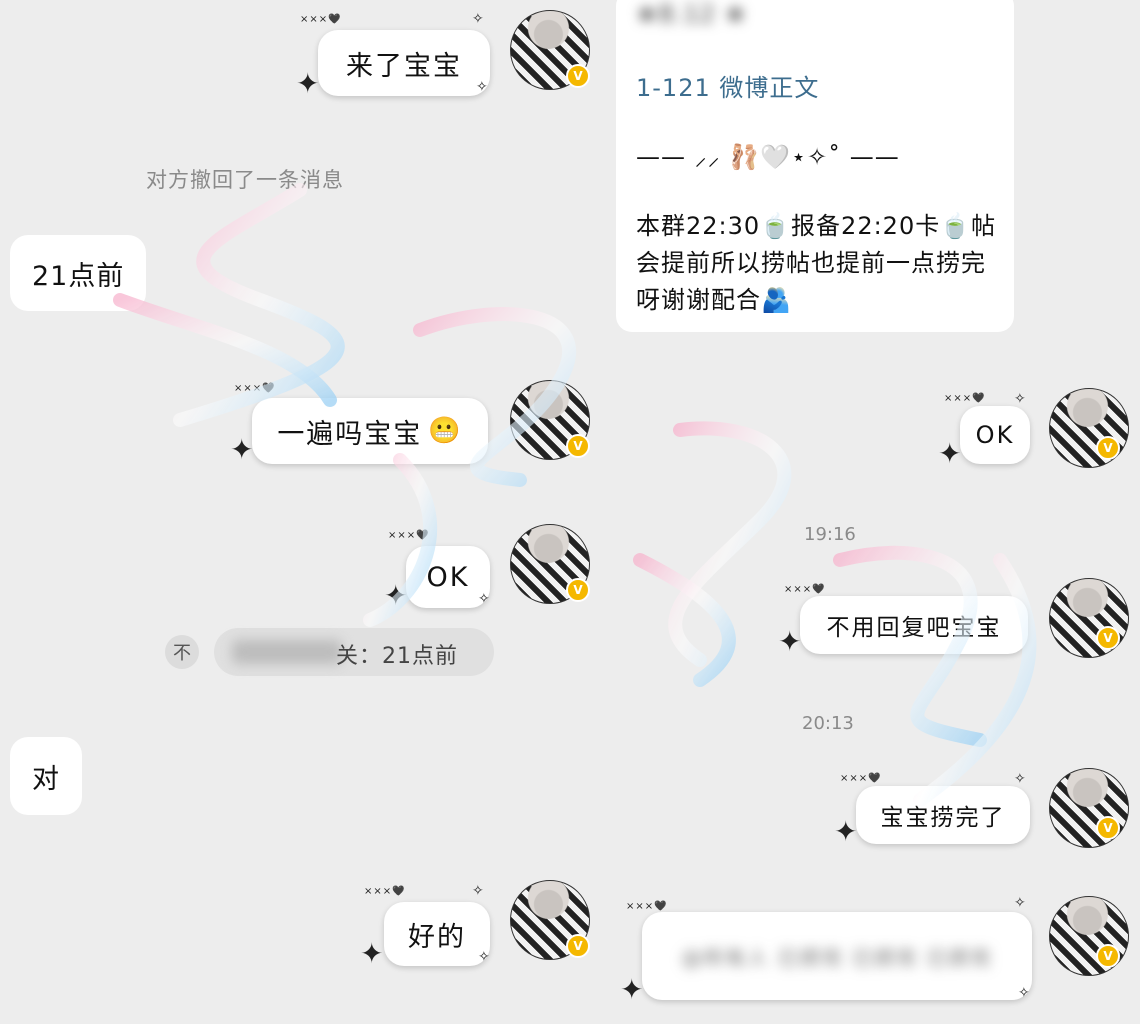  What do you see at coordinates (350, 434) in the screenshot?
I see `message-text: 一遍吗宝宝` at bounding box center [350, 434].